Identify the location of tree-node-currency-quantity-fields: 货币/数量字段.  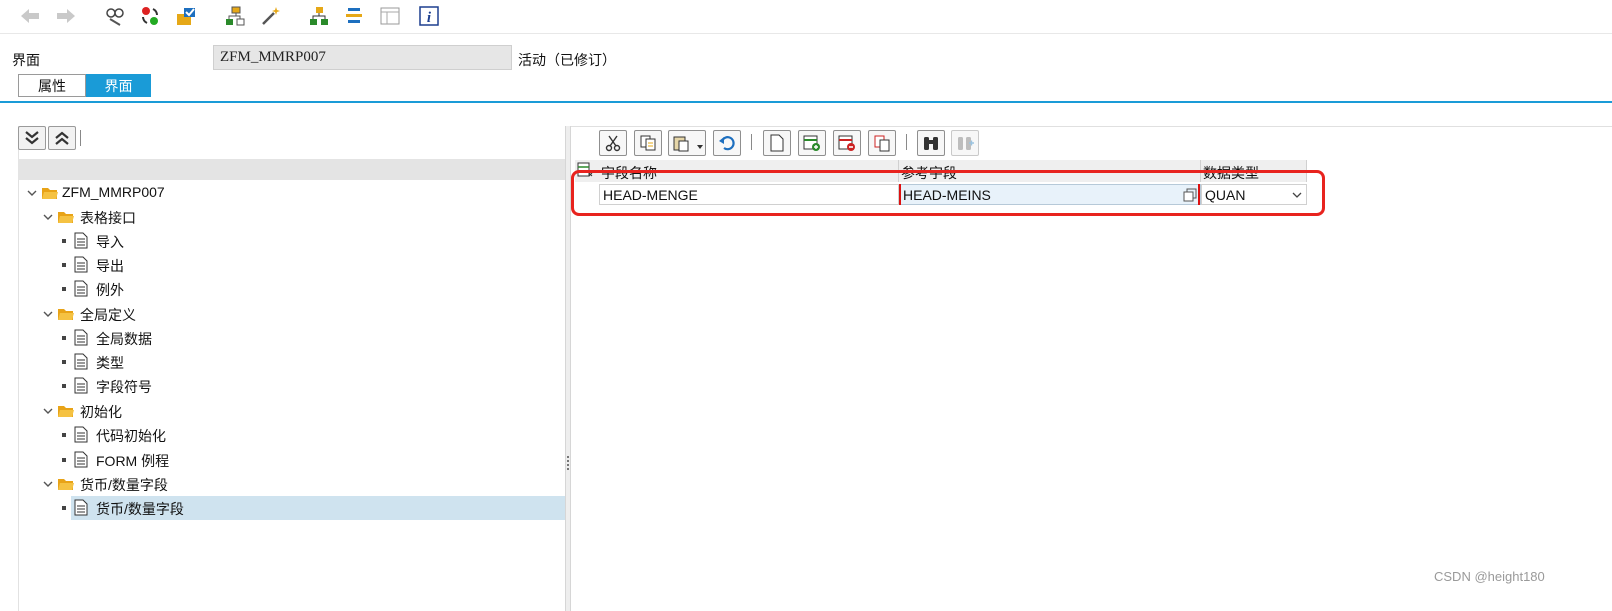
(291, 508).